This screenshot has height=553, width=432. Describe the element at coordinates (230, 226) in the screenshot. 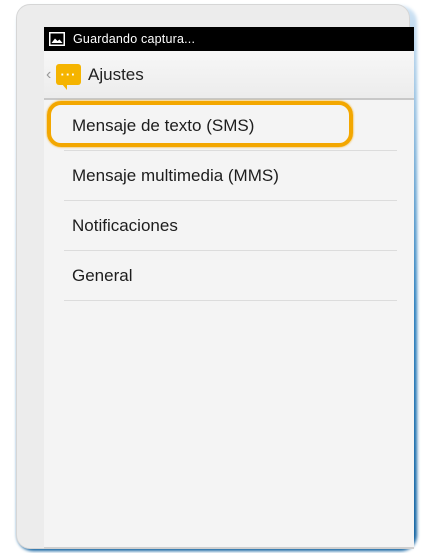

I see `settings-item-notifications: Notificaciones` at that location.